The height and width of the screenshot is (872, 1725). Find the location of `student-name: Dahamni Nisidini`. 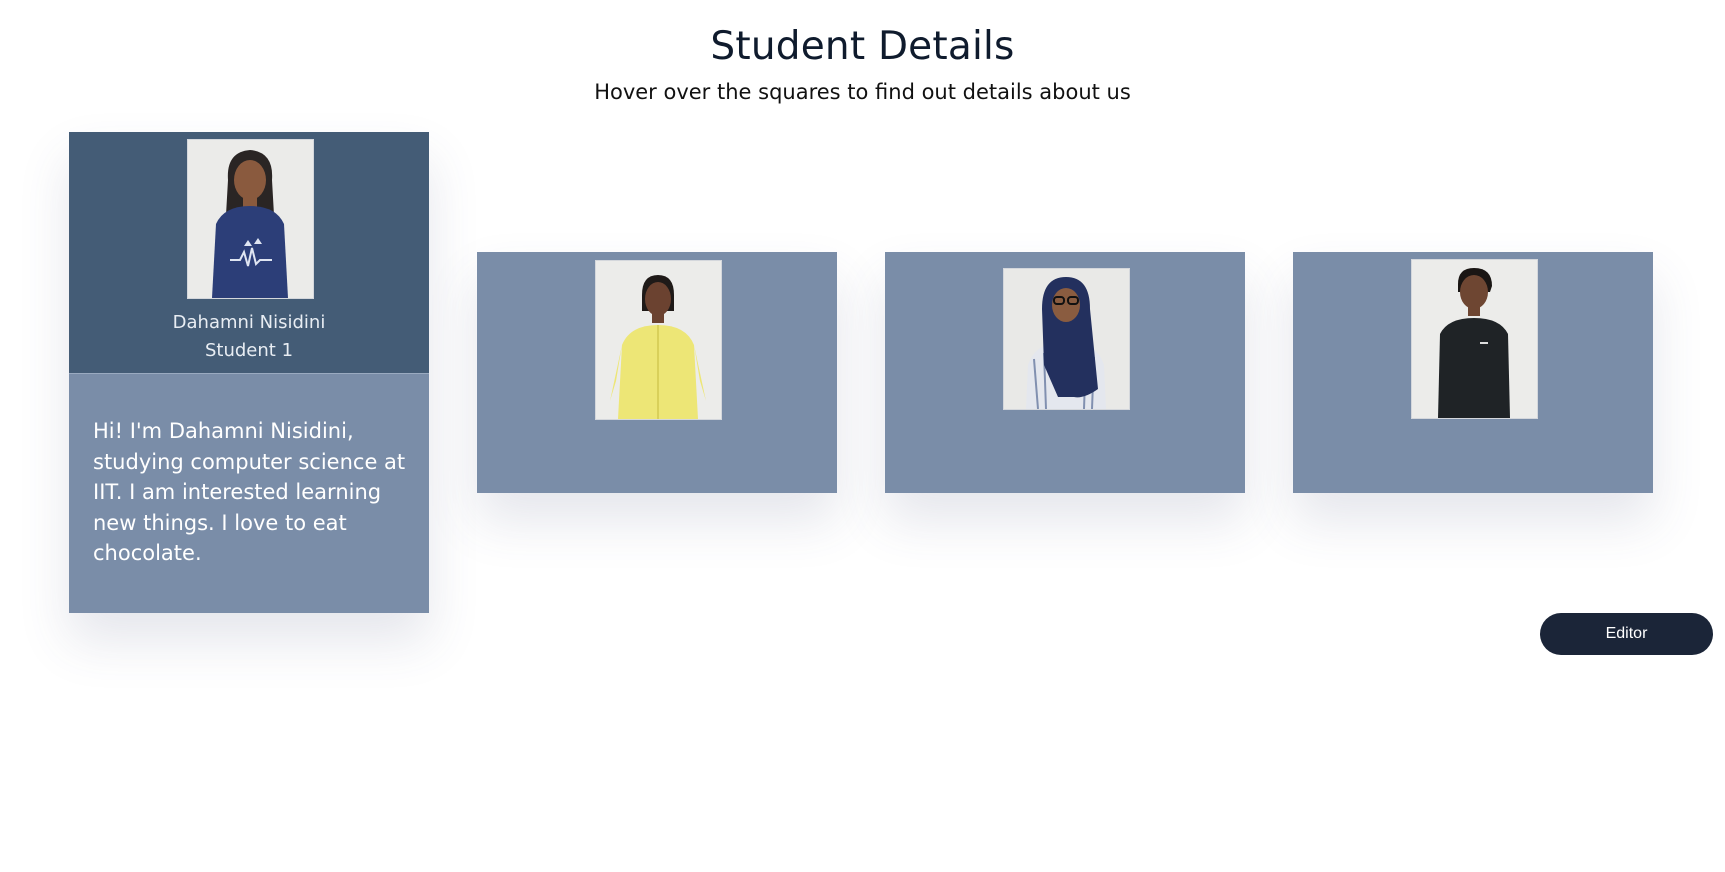

student-name: Dahamni Nisidini is located at coordinates (249, 322).